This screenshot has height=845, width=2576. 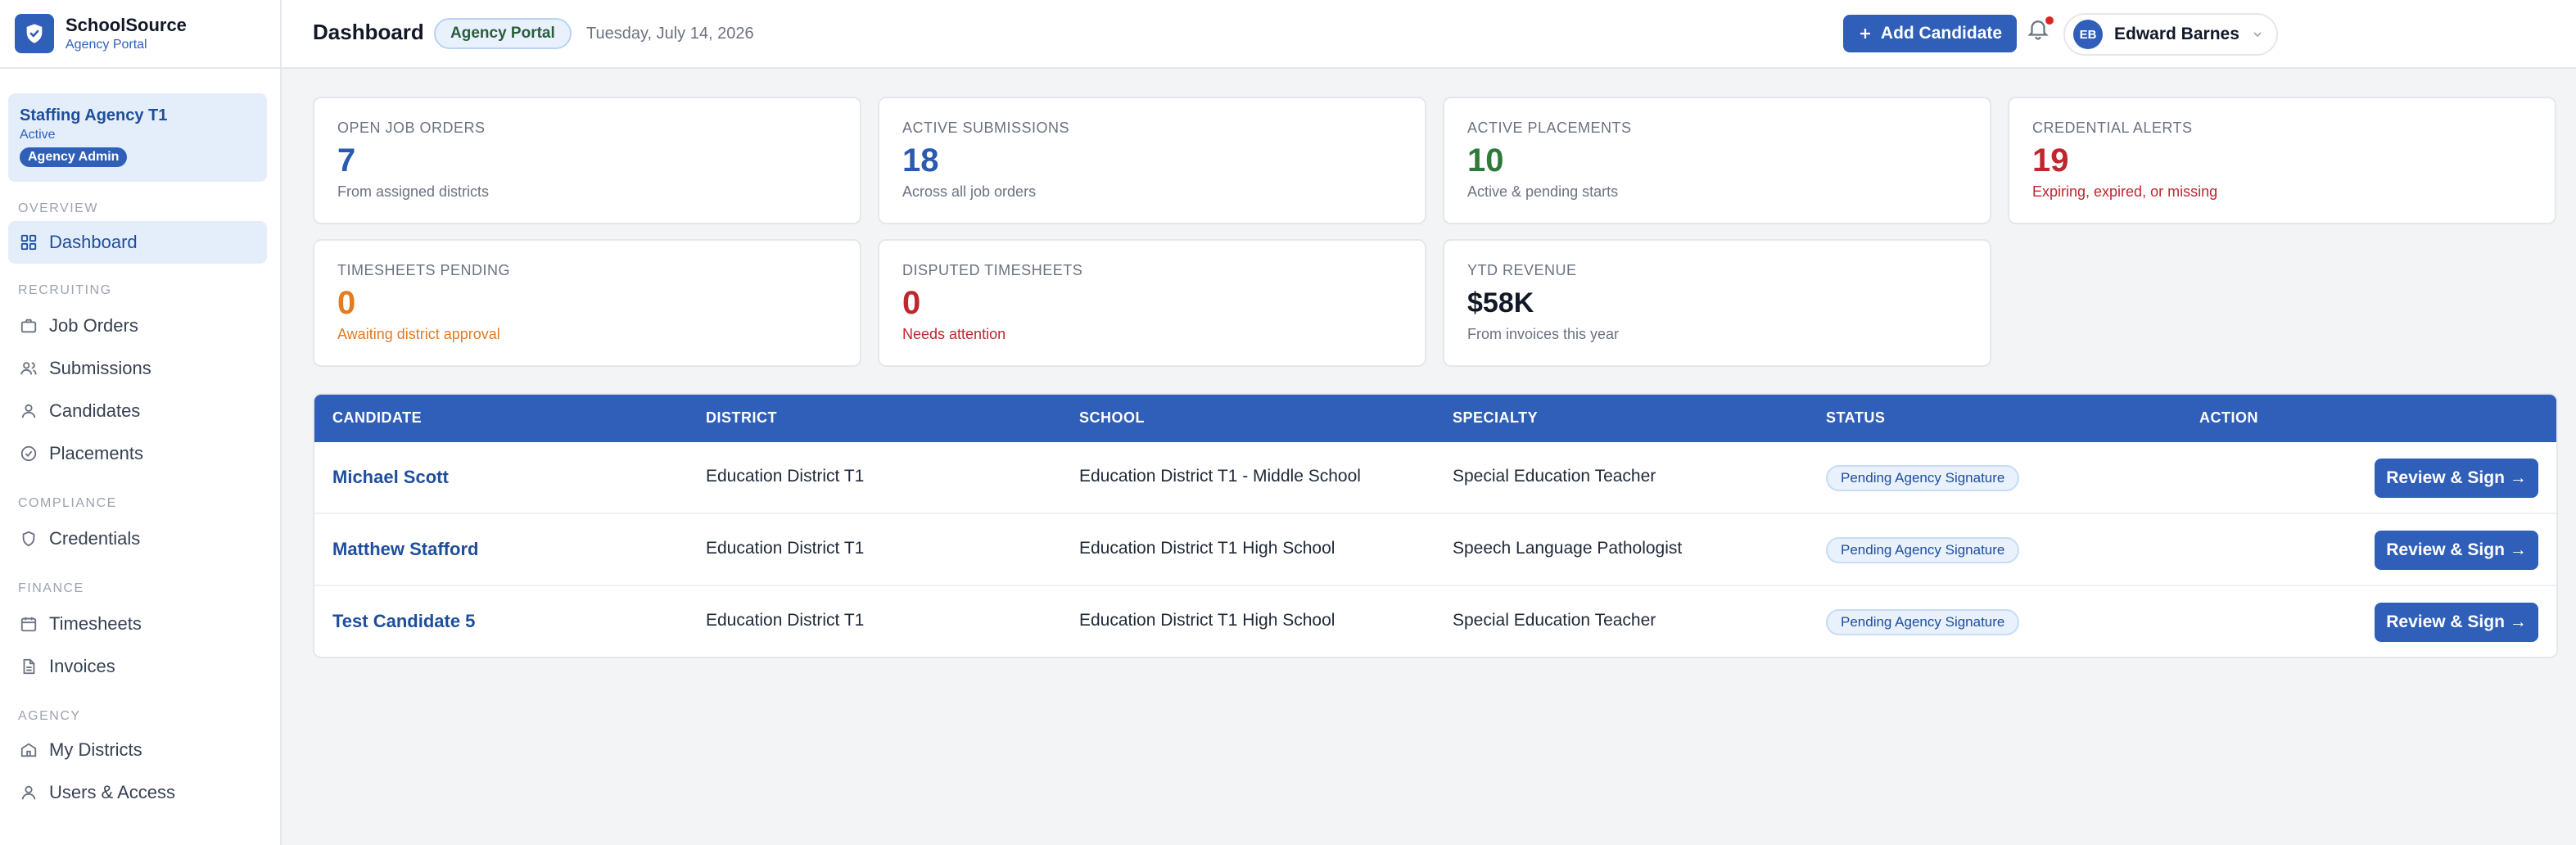 I want to click on sidebar-item-placements: Placements, so click(x=137, y=453).